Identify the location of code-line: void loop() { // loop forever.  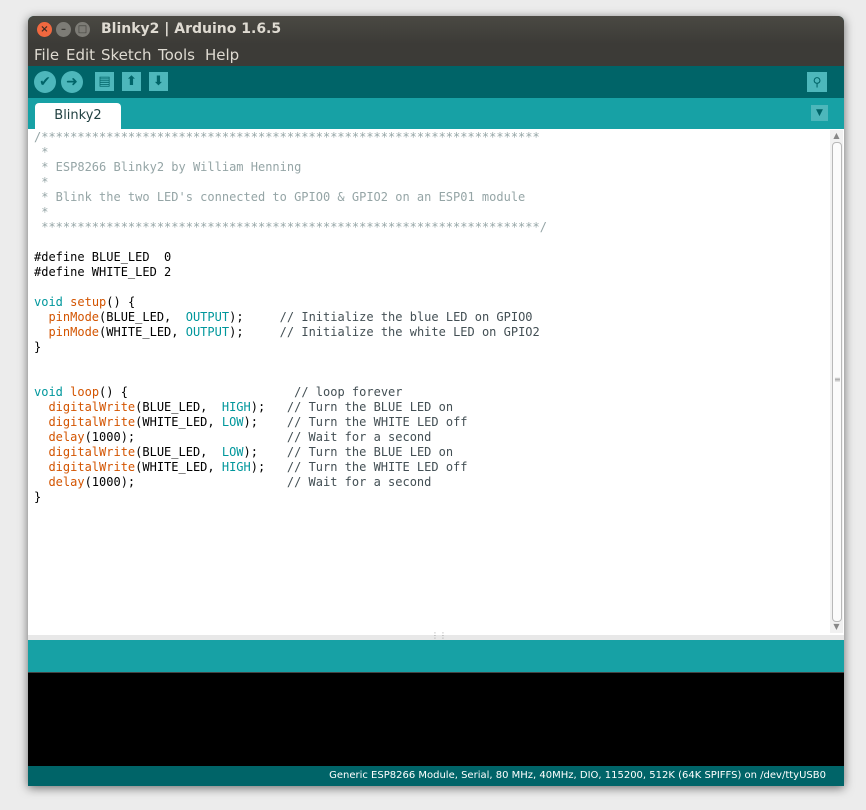
(290, 392).